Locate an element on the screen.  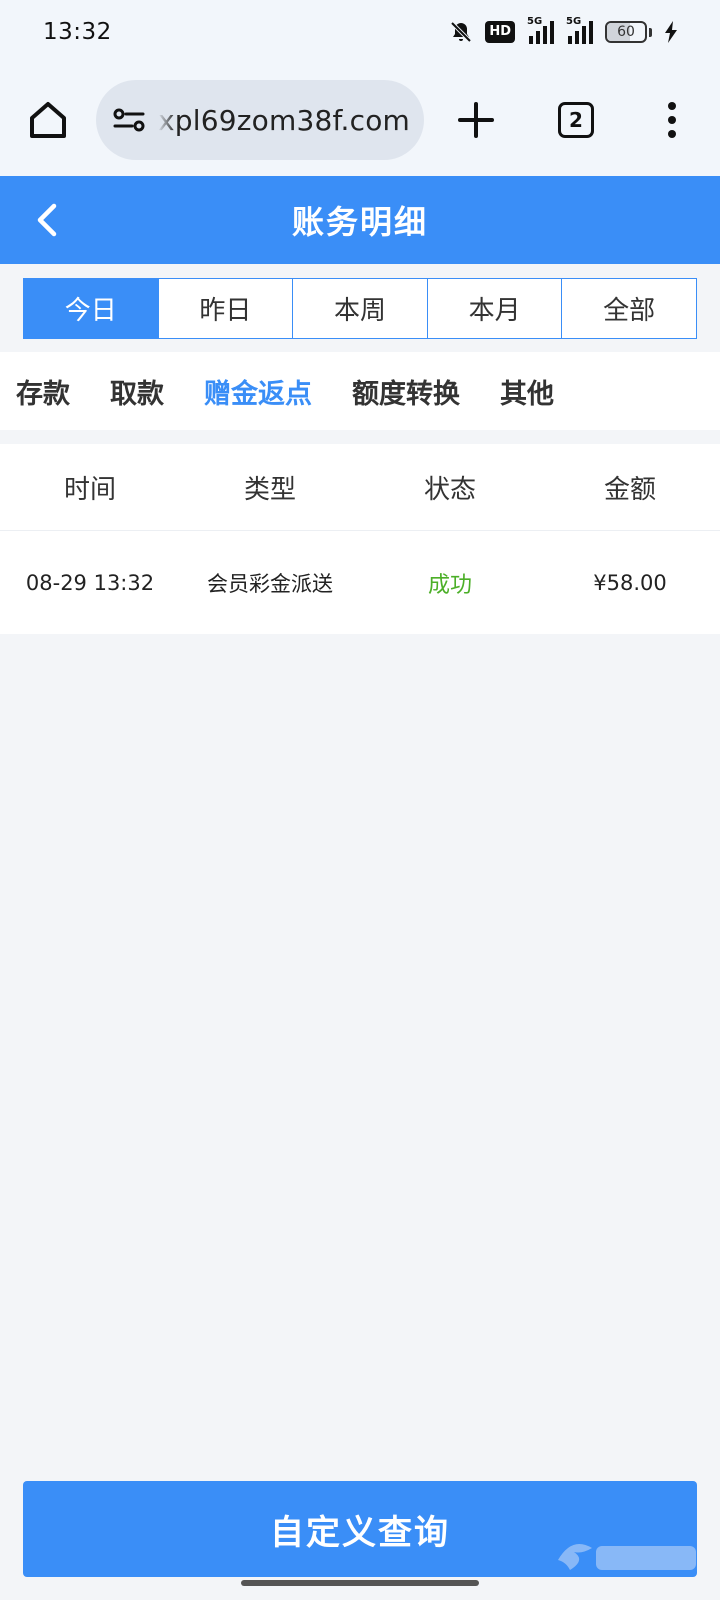
page-title: 账务明细 is located at coordinates (359, 222).